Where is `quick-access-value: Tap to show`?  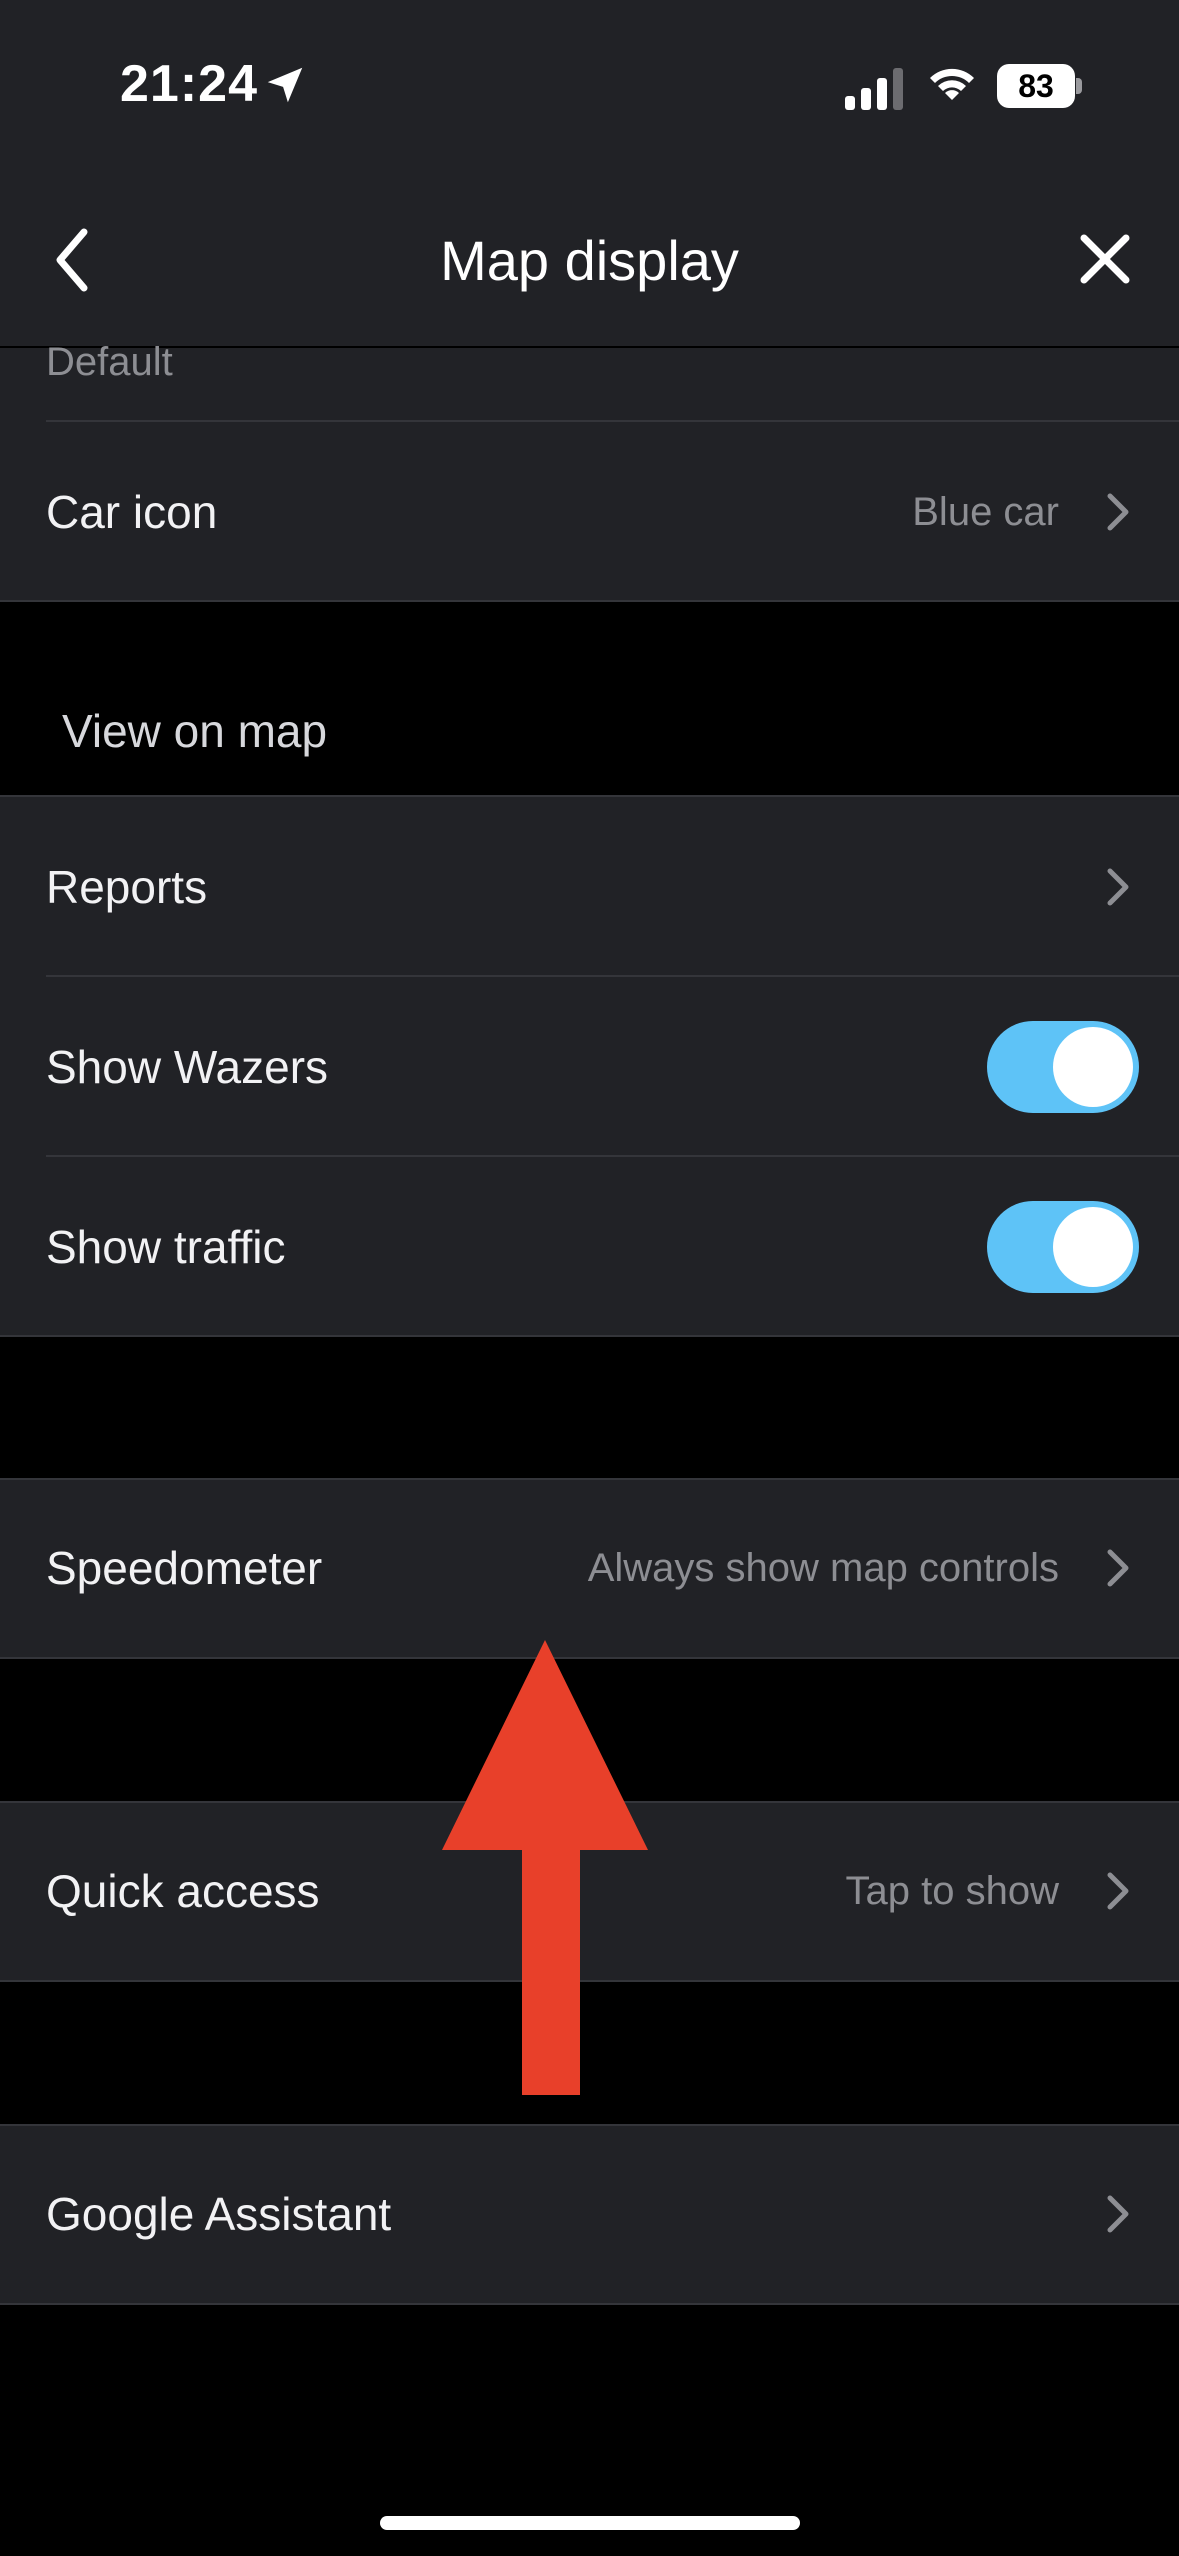
quick-access-value: Tap to show is located at coordinates (952, 1891).